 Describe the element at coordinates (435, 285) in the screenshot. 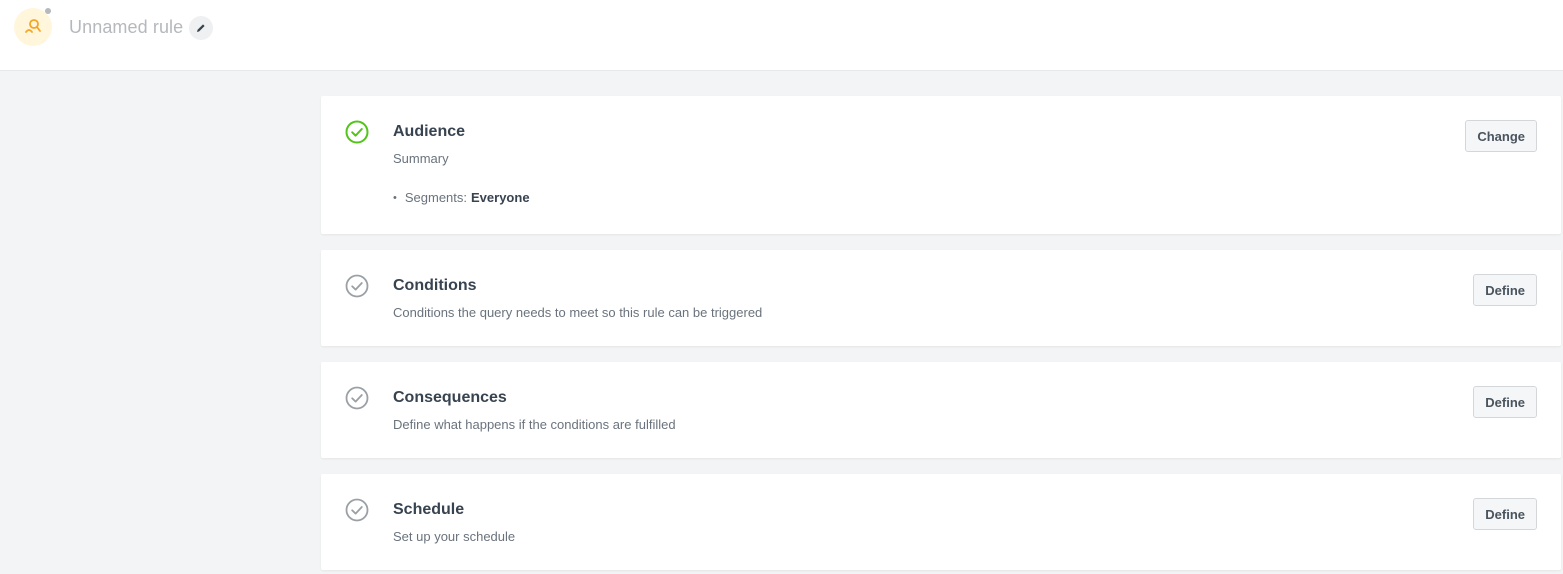

I see `section-title: Conditions` at that location.